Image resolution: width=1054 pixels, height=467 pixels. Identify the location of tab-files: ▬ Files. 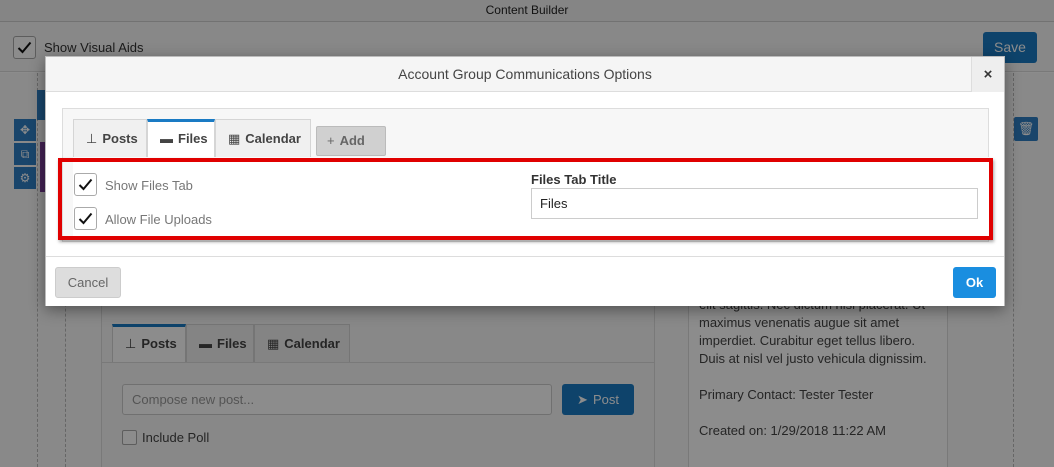
(181, 138).